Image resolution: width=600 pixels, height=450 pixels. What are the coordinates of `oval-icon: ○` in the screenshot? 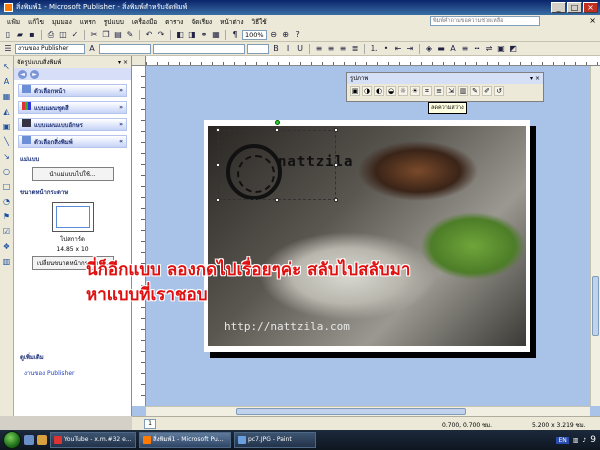 It's located at (7, 172).